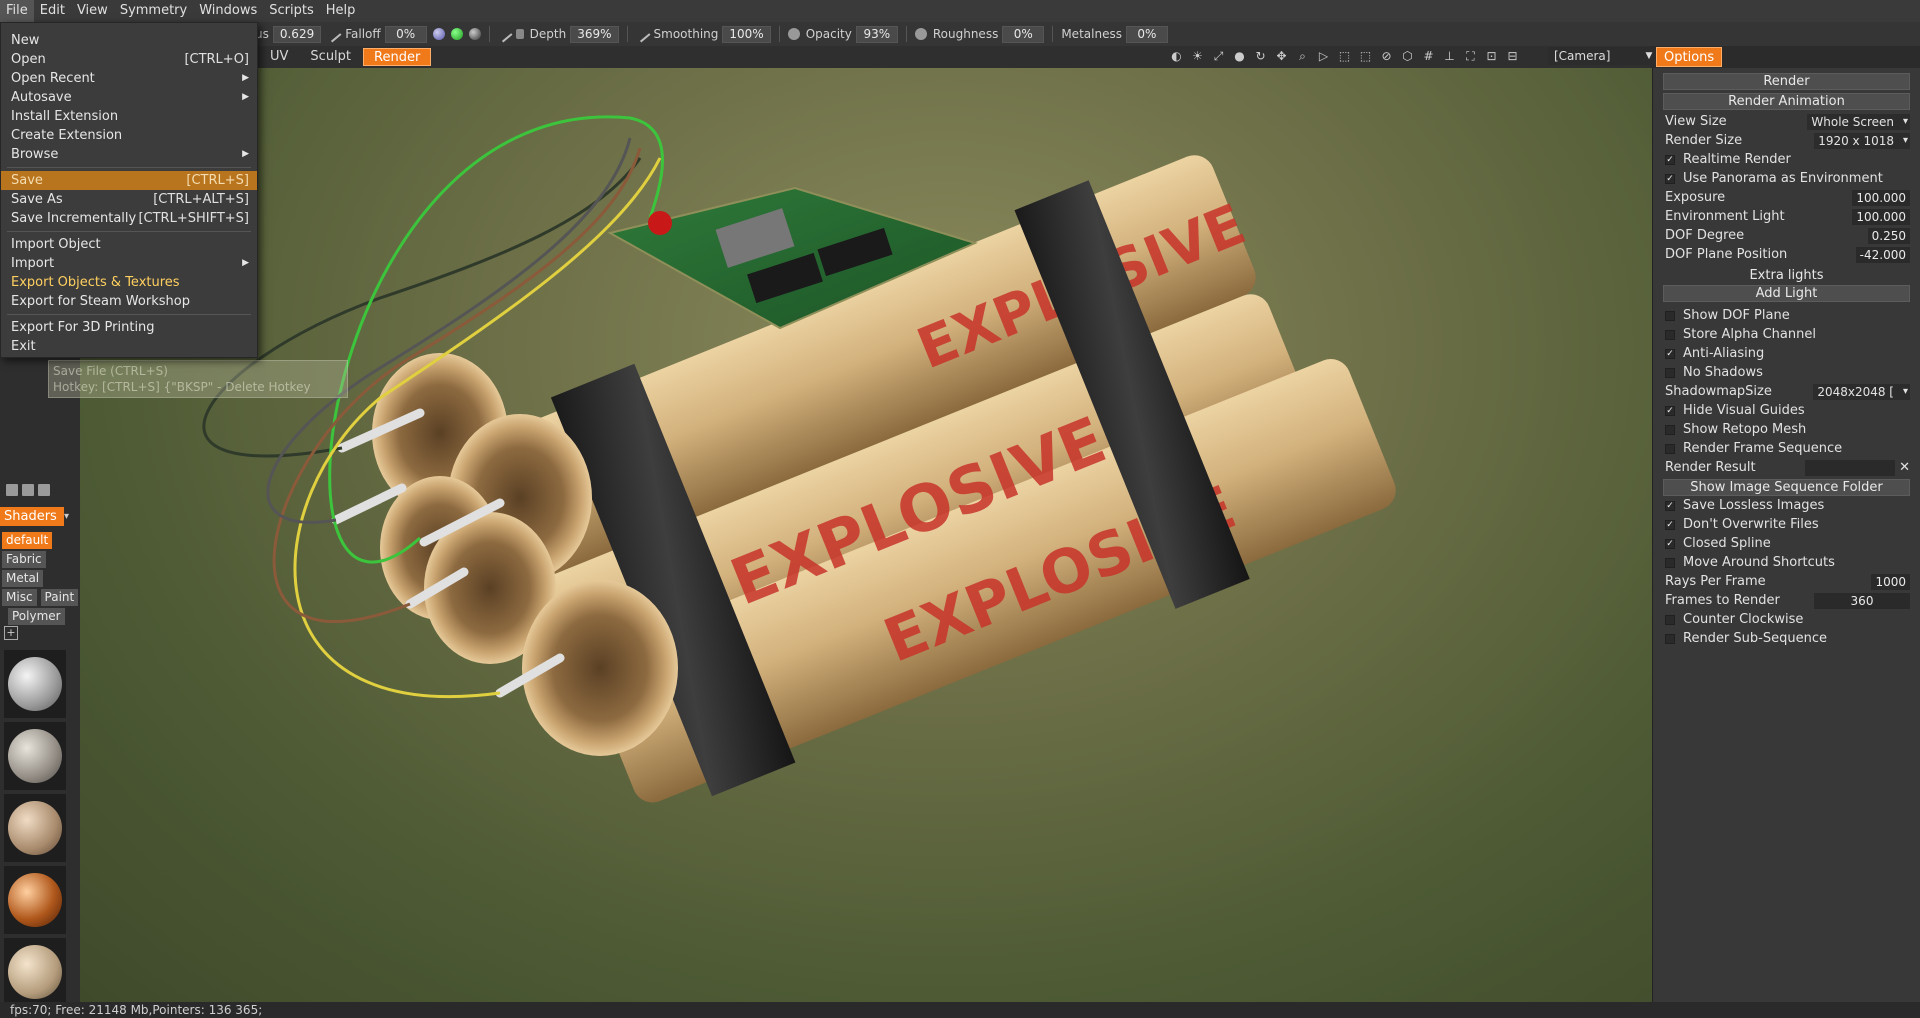 The image size is (1920, 1018). I want to click on lock-icon, so click(519, 34).